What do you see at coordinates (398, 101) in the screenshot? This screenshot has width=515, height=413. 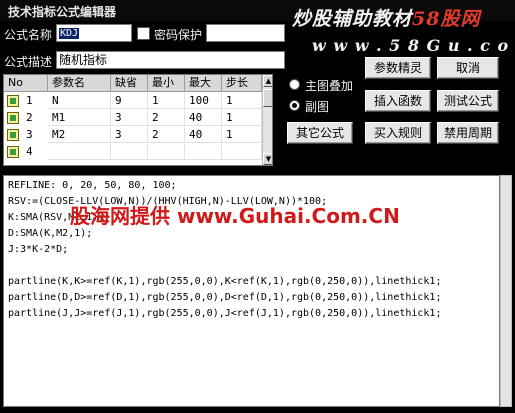 I see `insert-function-button: 插入函数` at bounding box center [398, 101].